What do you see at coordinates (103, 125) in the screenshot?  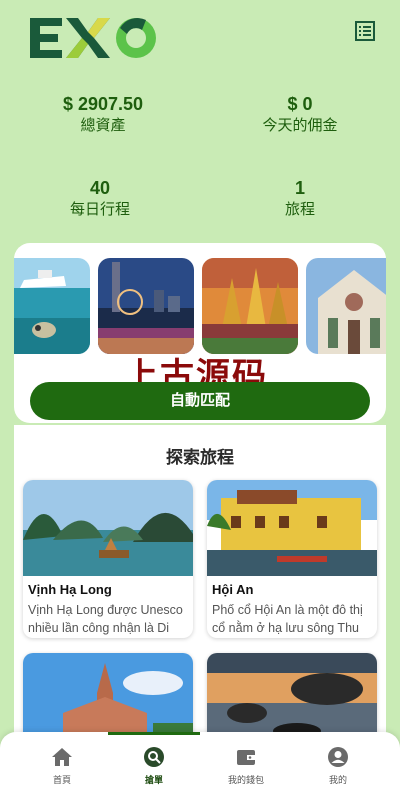 I see `stat-label: 總資產` at bounding box center [103, 125].